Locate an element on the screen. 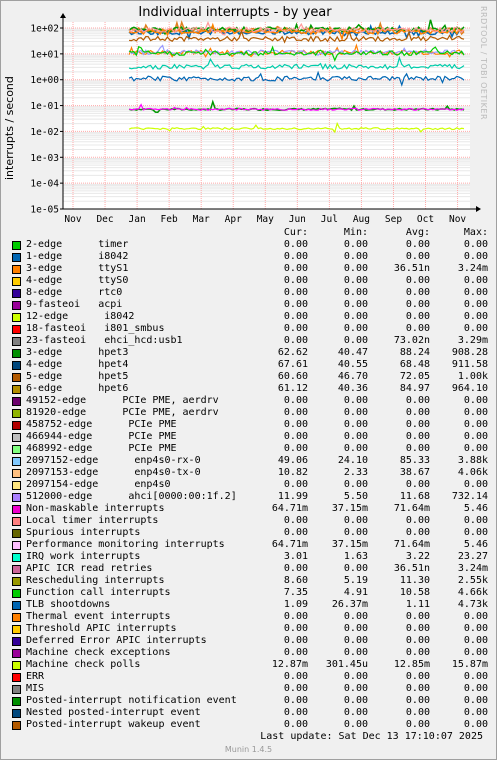 This screenshot has height=760, width=497. legend-series-name: 8-edge rtc0 is located at coordinates (74, 292).